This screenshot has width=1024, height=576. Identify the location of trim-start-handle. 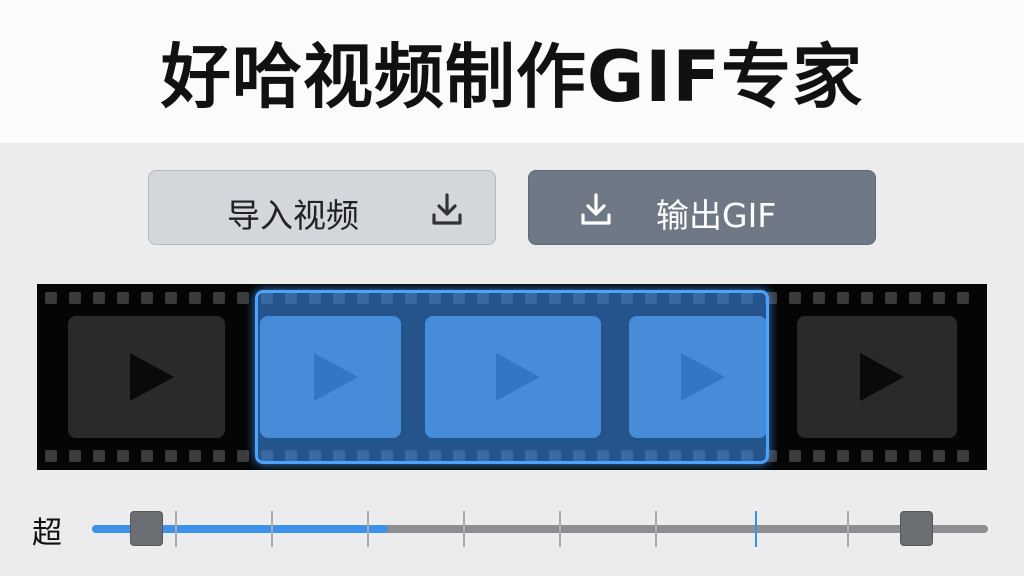
(146, 528).